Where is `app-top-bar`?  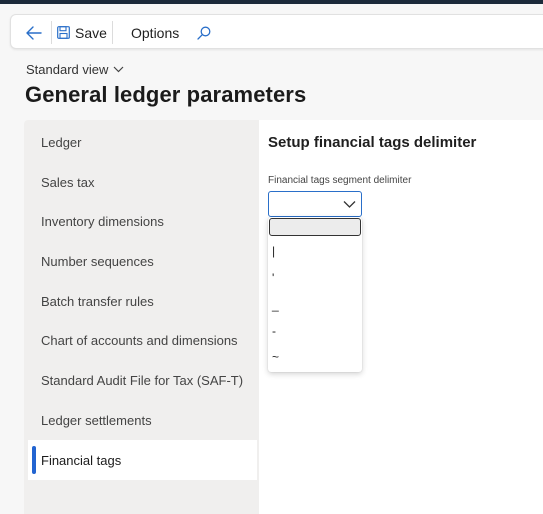 app-top-bar is located at coordinates (271, 2).